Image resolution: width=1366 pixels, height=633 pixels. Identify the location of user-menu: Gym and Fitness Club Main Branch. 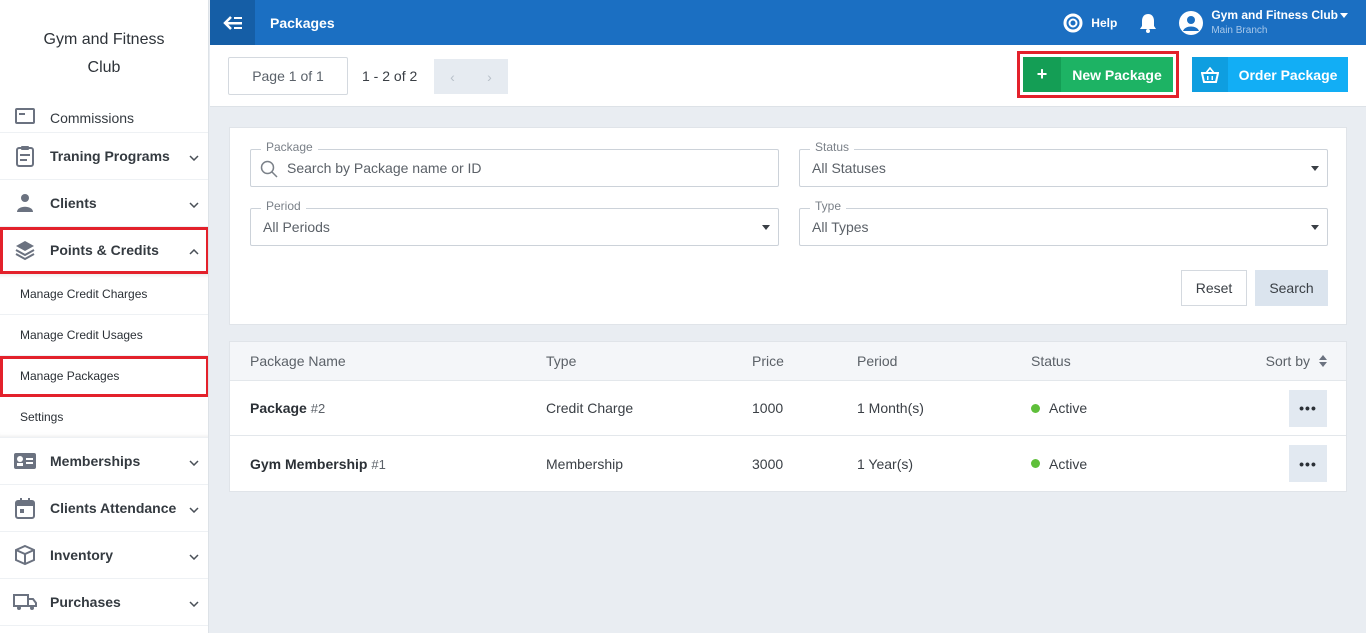
(1263, 23).